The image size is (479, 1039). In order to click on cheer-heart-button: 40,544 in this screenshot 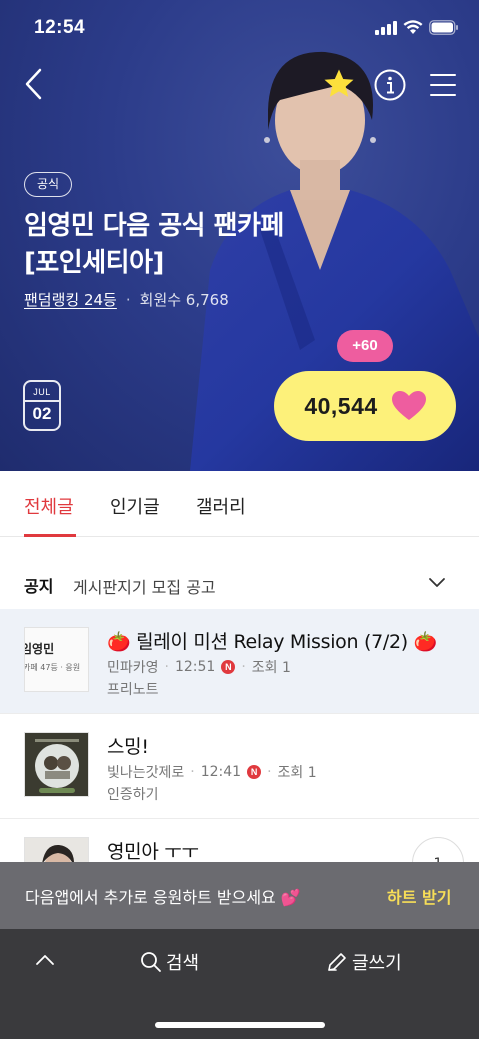, I will do `click(365, 406)`.